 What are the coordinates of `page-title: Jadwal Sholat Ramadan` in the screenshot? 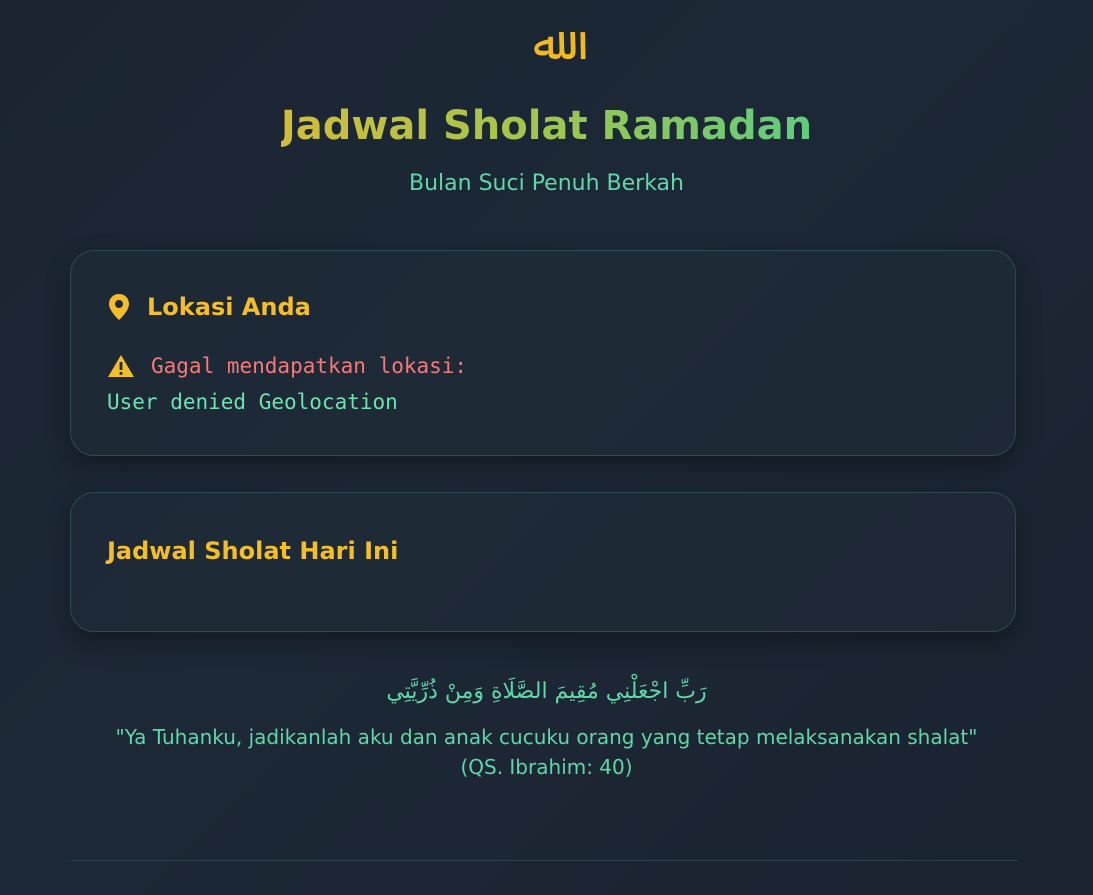 It's located at (546, 126).